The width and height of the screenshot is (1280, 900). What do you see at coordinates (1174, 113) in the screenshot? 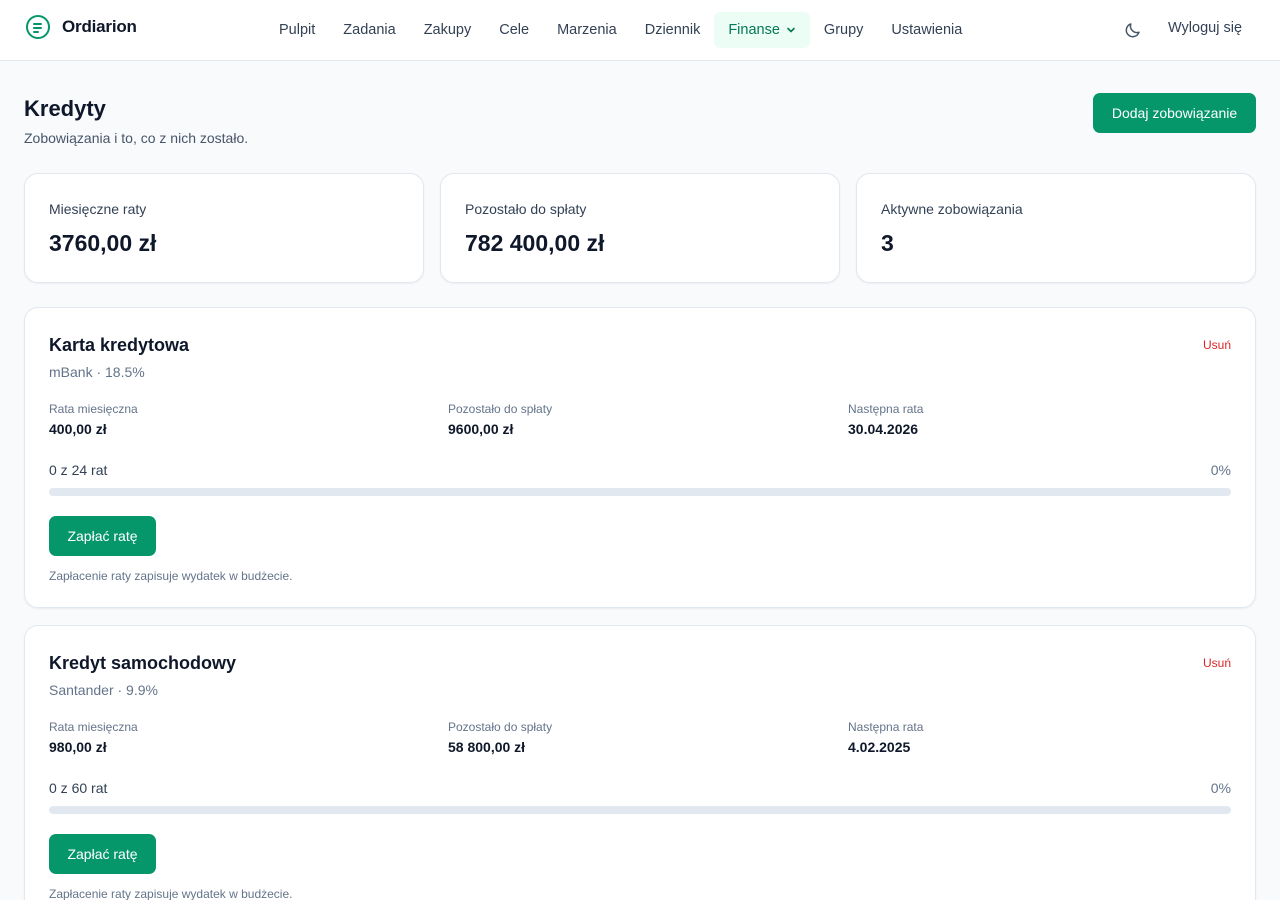
I see `add-liability-button: Dodaj zobowiązanie` at bounding box center [1174, 113].